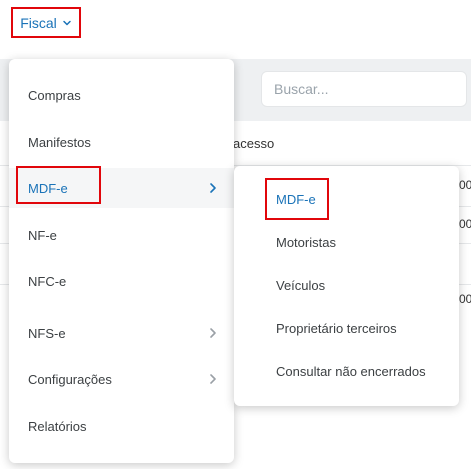  I want to click on fiscal-menu-label: Fiscal, so click(38, 22).